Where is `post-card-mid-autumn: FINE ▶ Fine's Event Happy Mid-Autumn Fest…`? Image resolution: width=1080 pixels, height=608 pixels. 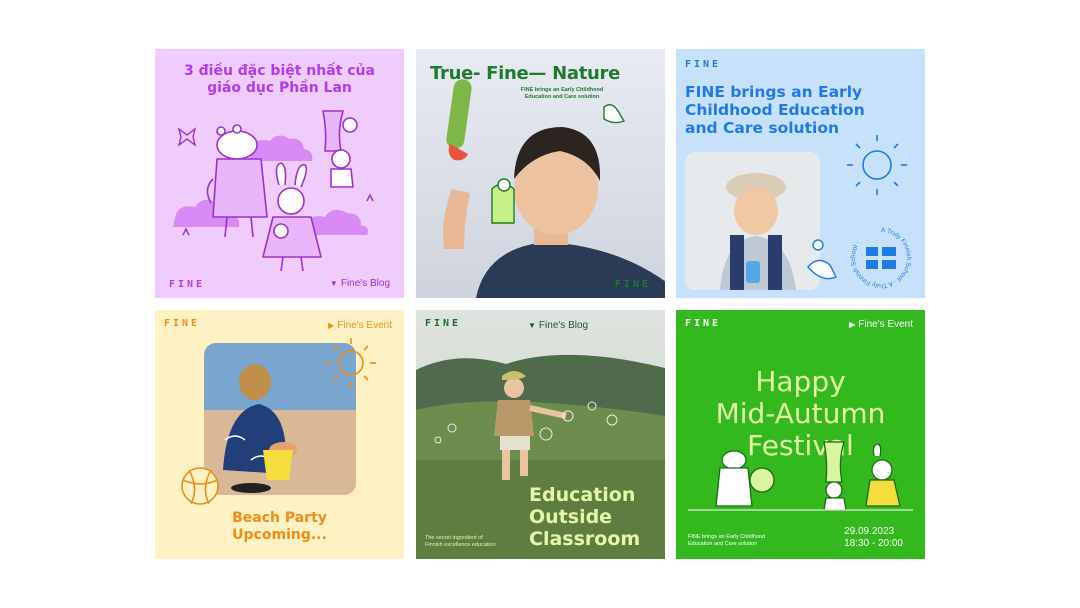
post-card-mid-autumn: FINE ▶ Fine's Event Happy Mid-Autumn Fest… is located at coordinates (800, 434).